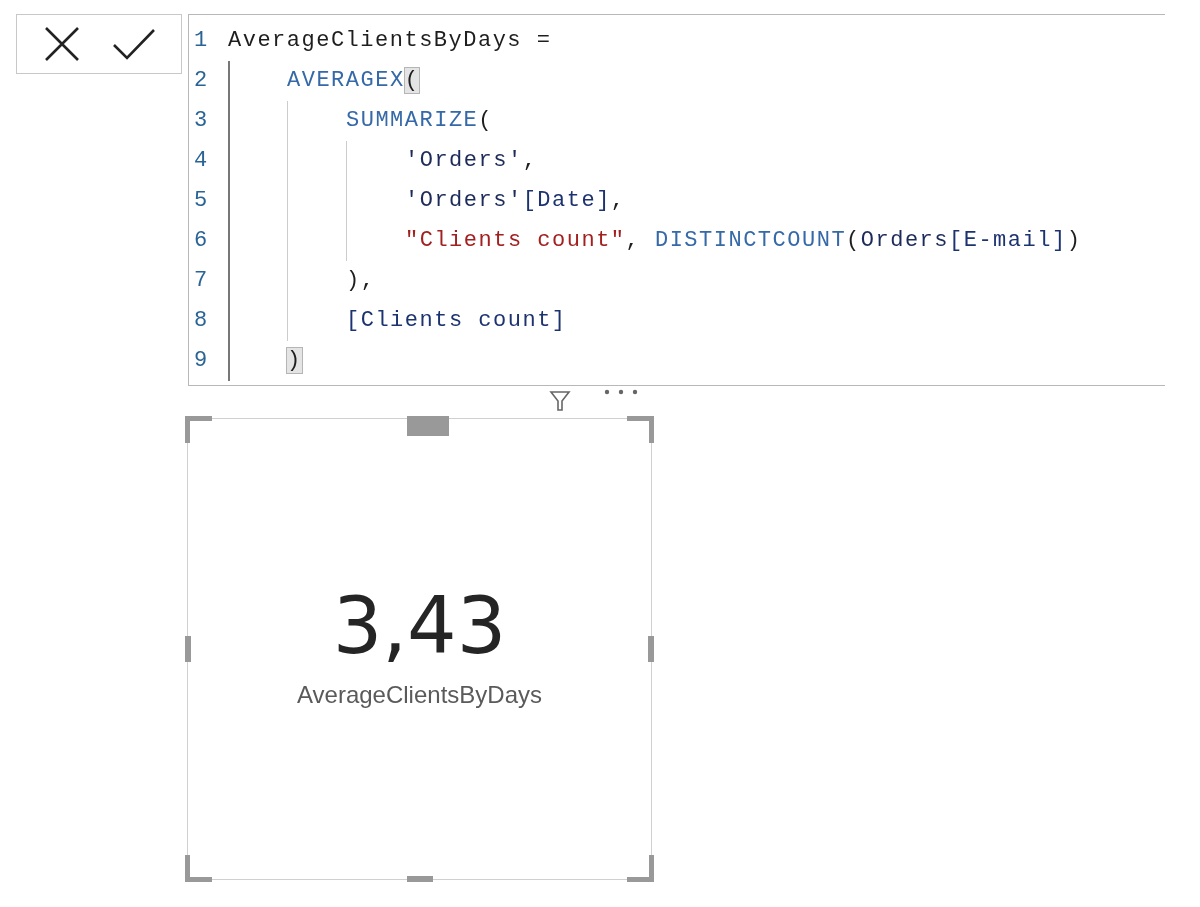 Image resolution: width=1200 pixels, height=907 pixels. Describe the element at coordinates (201, 81) in the screenshot. I see `line-number: 2` at that location.